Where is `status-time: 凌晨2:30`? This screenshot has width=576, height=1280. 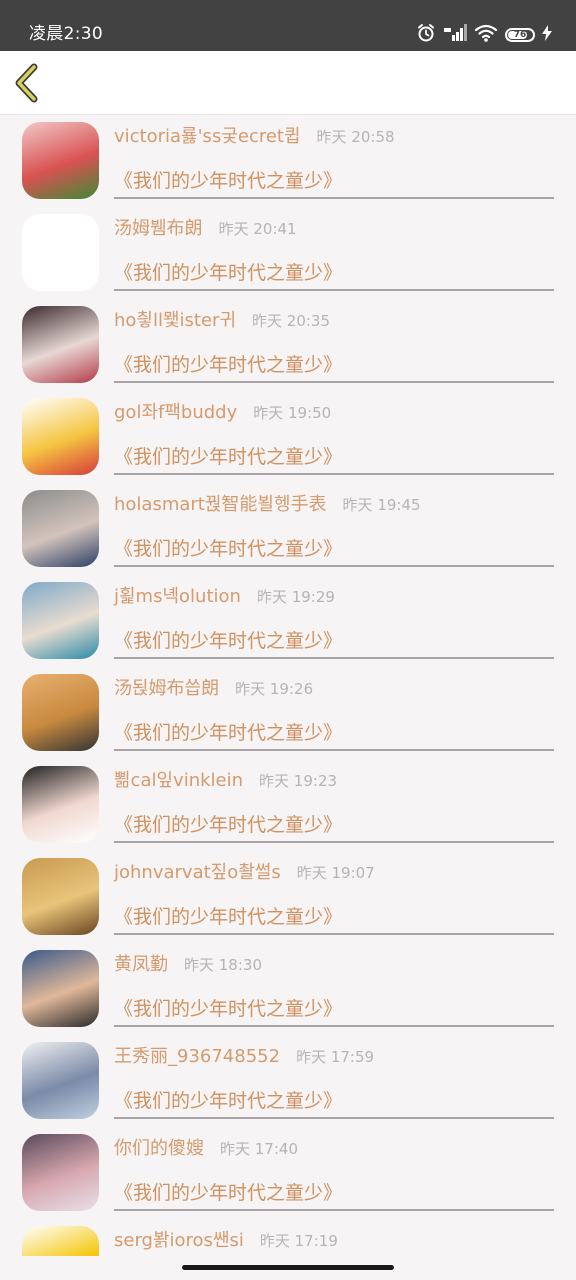
status-time: 凌晨2:30 is located at coordinates (66, 34).